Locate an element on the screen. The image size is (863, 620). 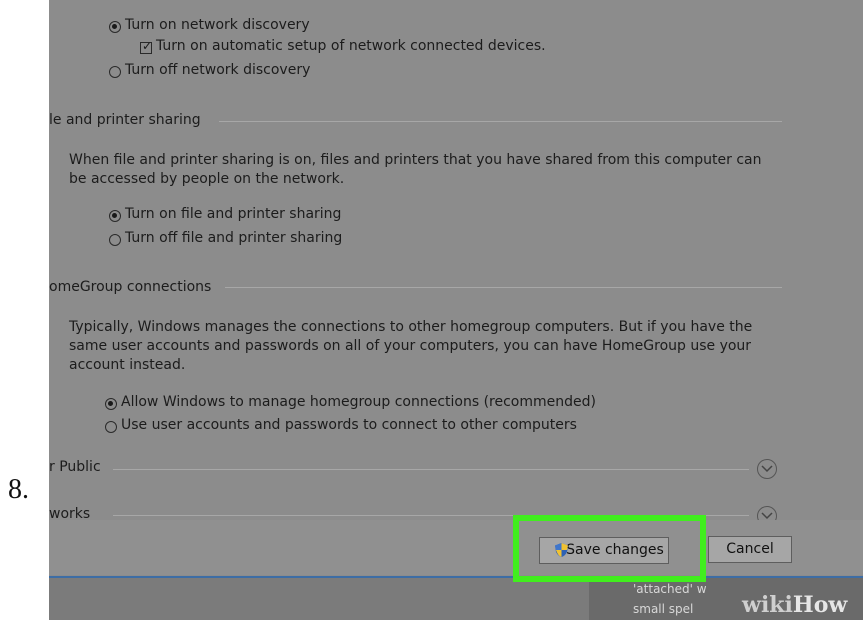
watermark-wiki: wiki is located at coordinates (767, 605).